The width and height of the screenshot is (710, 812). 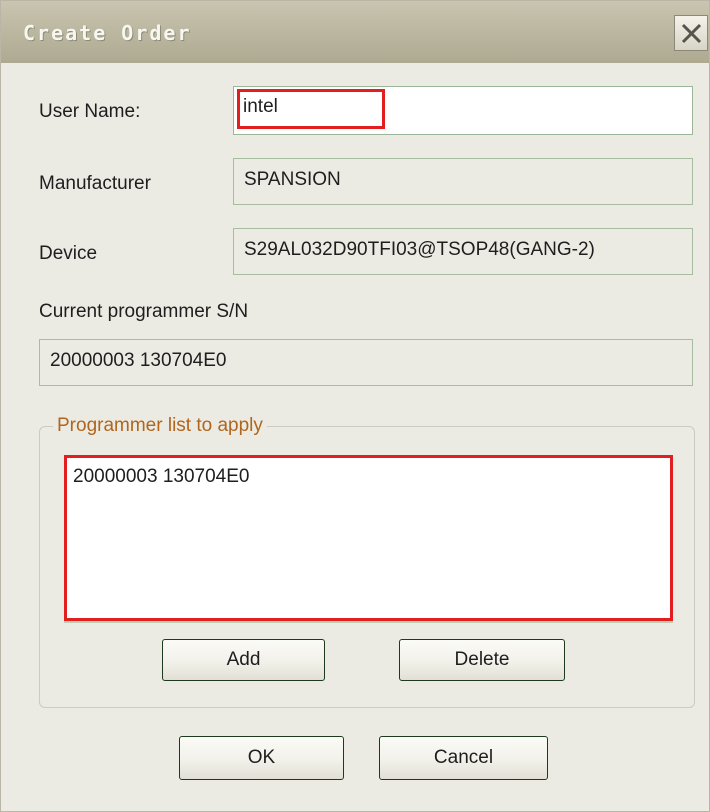 What do you see at coordinates (90, 111) in the screenshot?
I see `user-name-label: User Name:` at bounding box center [90, 111].